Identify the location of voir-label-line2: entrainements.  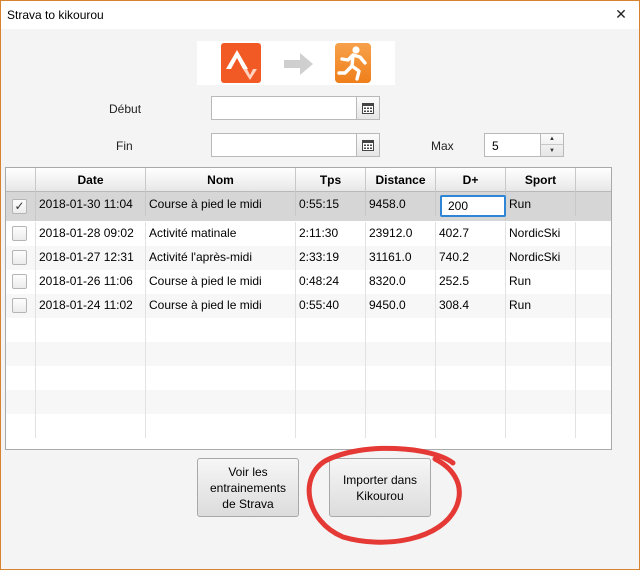
(248, 487).